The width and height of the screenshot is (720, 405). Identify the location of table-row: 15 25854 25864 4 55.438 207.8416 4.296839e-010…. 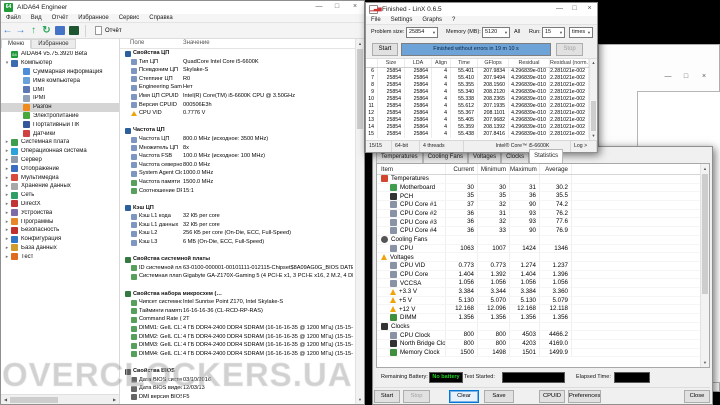
(481, 134).